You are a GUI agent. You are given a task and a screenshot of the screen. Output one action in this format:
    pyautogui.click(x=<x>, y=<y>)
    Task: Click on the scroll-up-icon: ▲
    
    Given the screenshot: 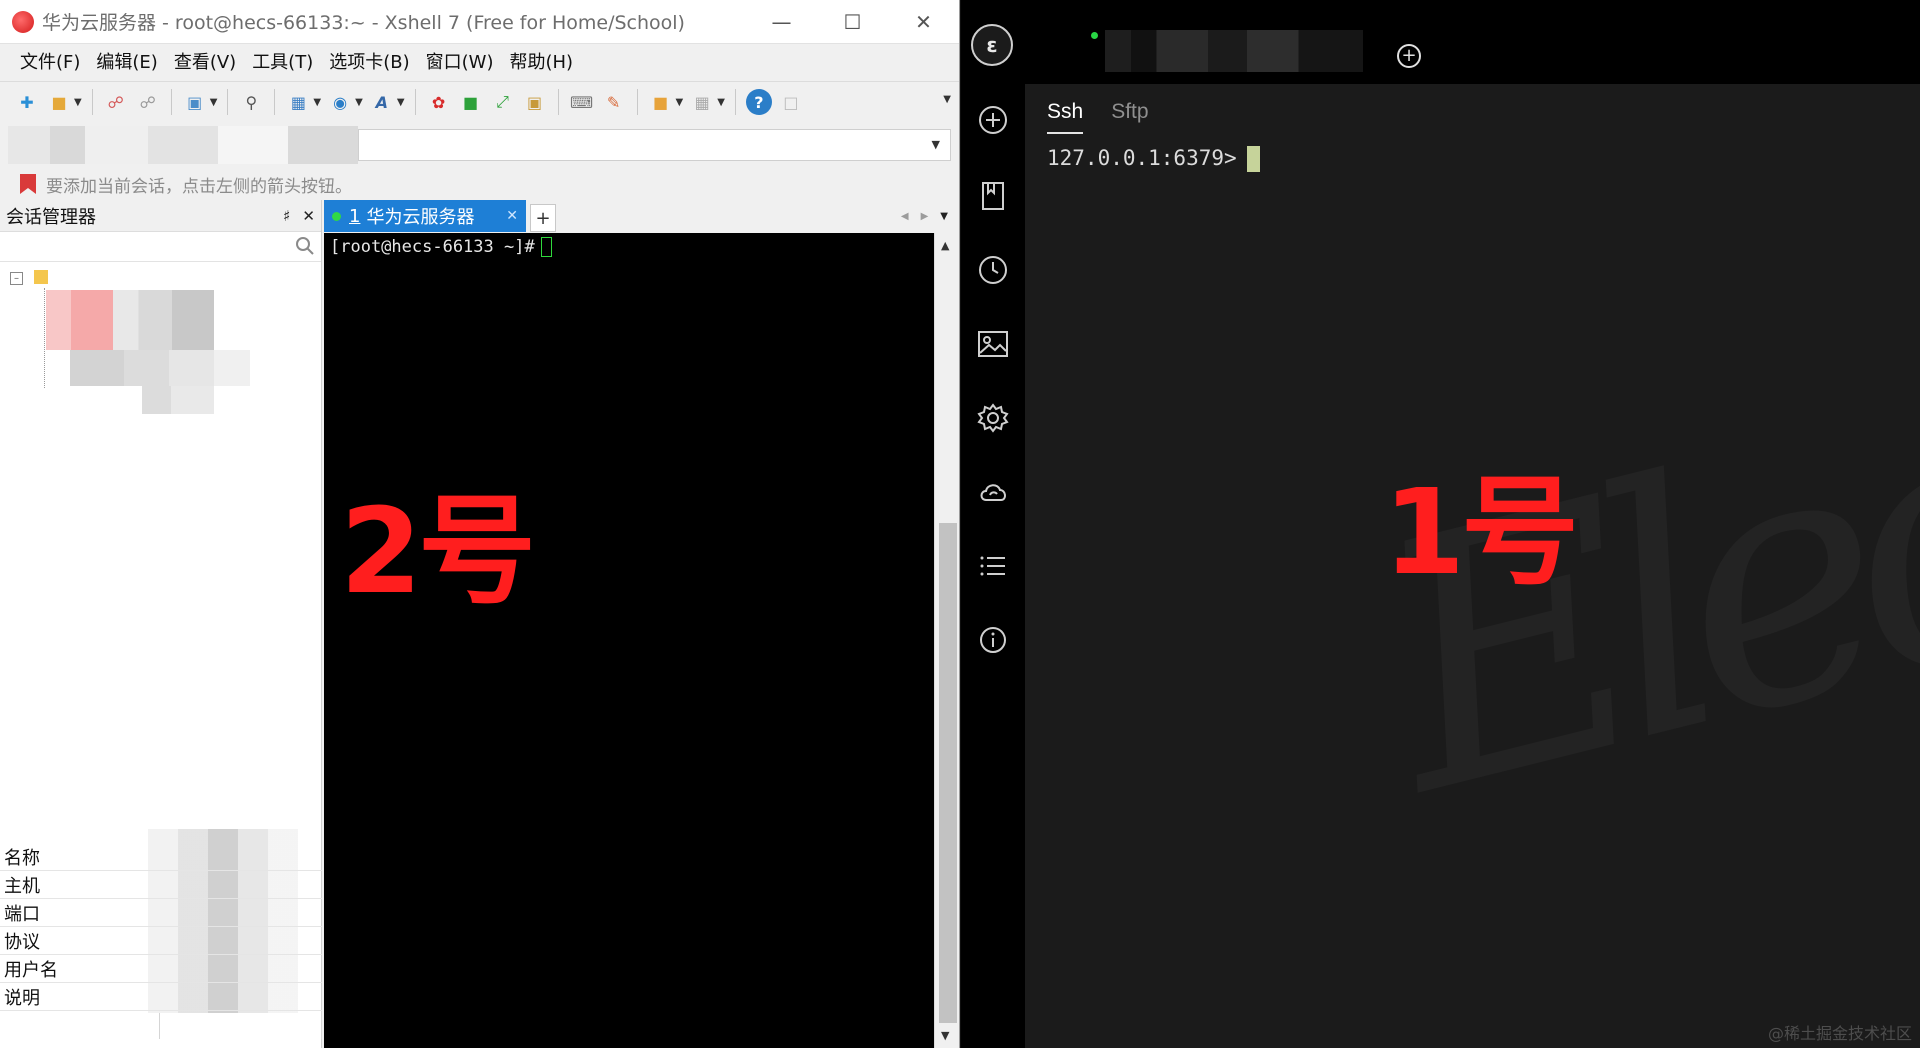 What is the action you would take?
    pyautogui.click(x=945, y=245)
    